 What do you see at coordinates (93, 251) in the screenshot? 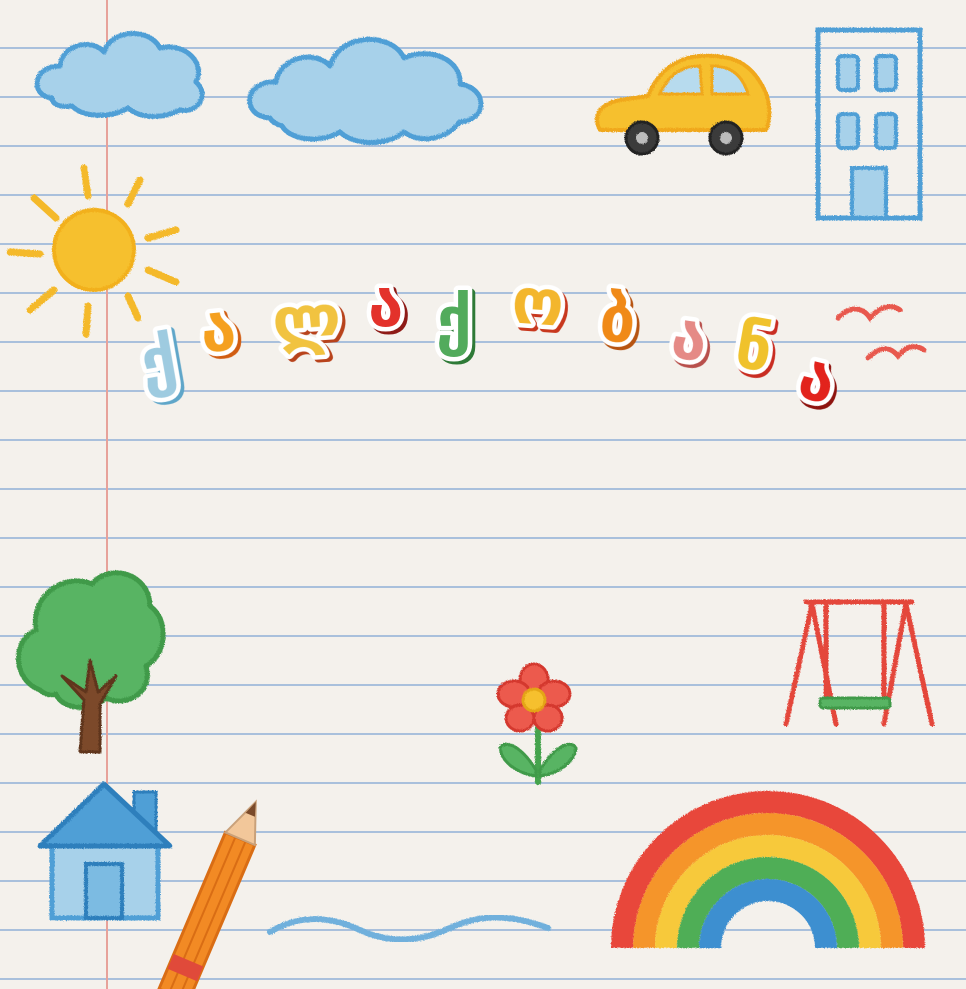
I see `sun-icon` at bounding box center [93, 251].